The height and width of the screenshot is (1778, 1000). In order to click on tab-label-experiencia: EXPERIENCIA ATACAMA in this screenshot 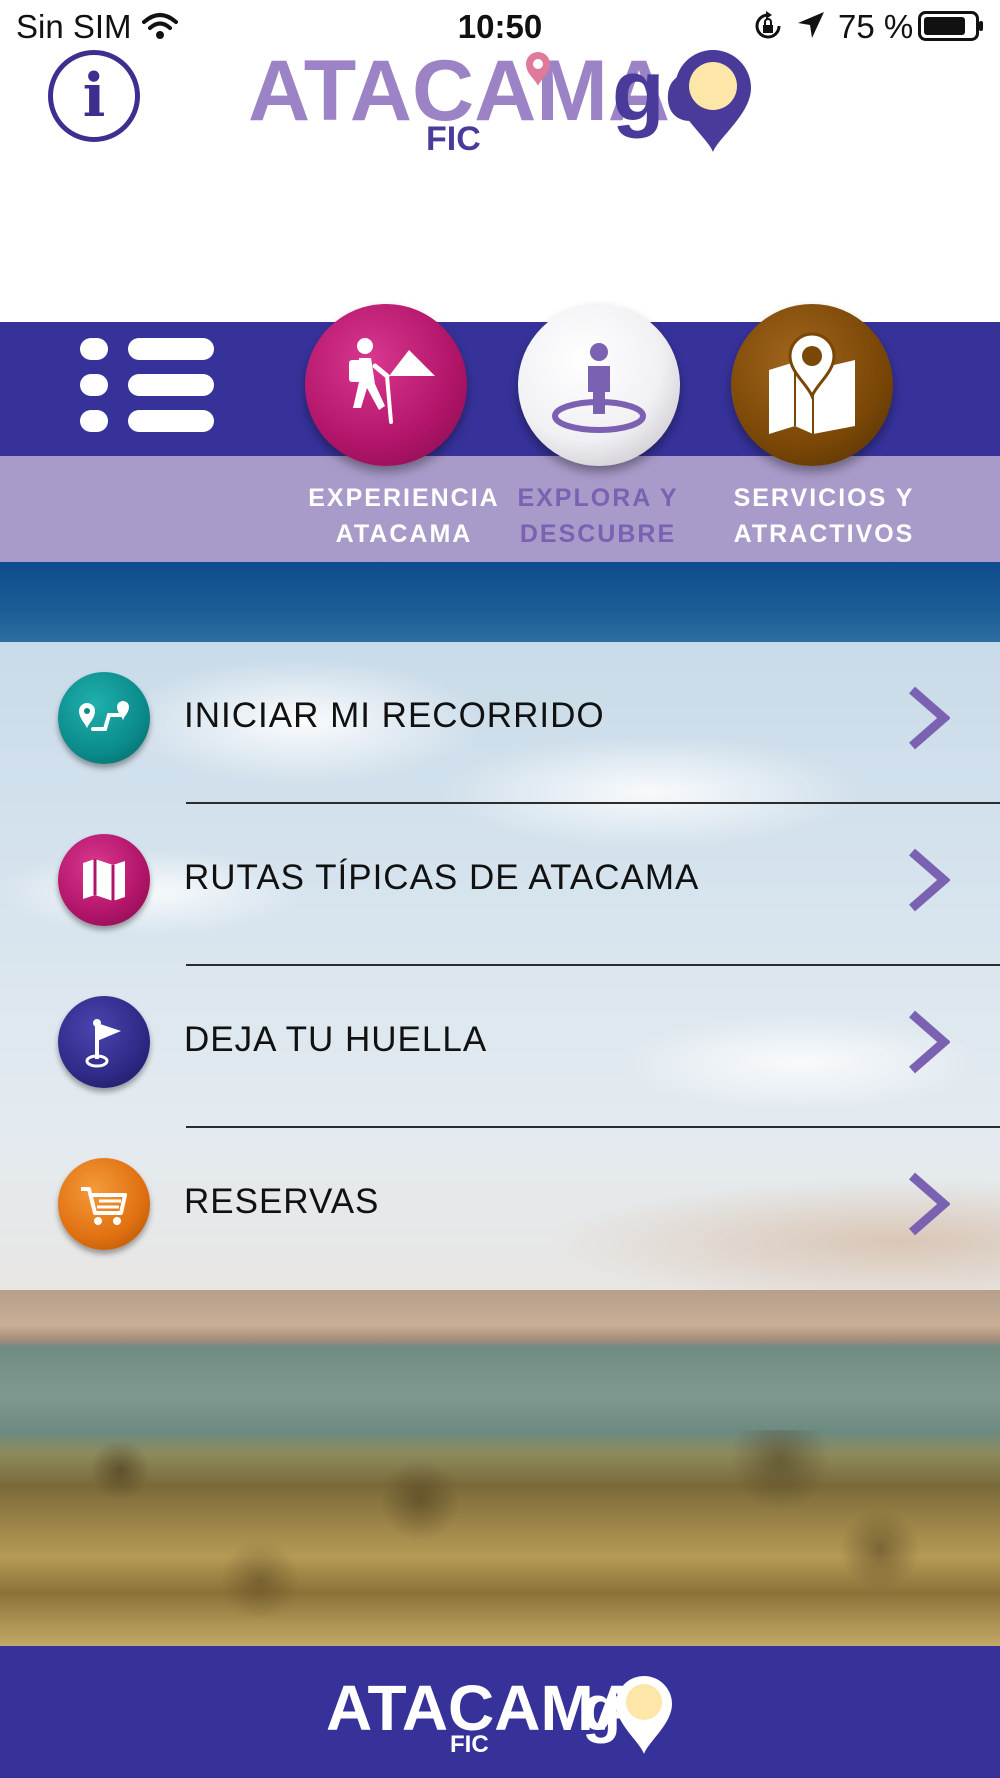, I will do `click(404, 516)`.